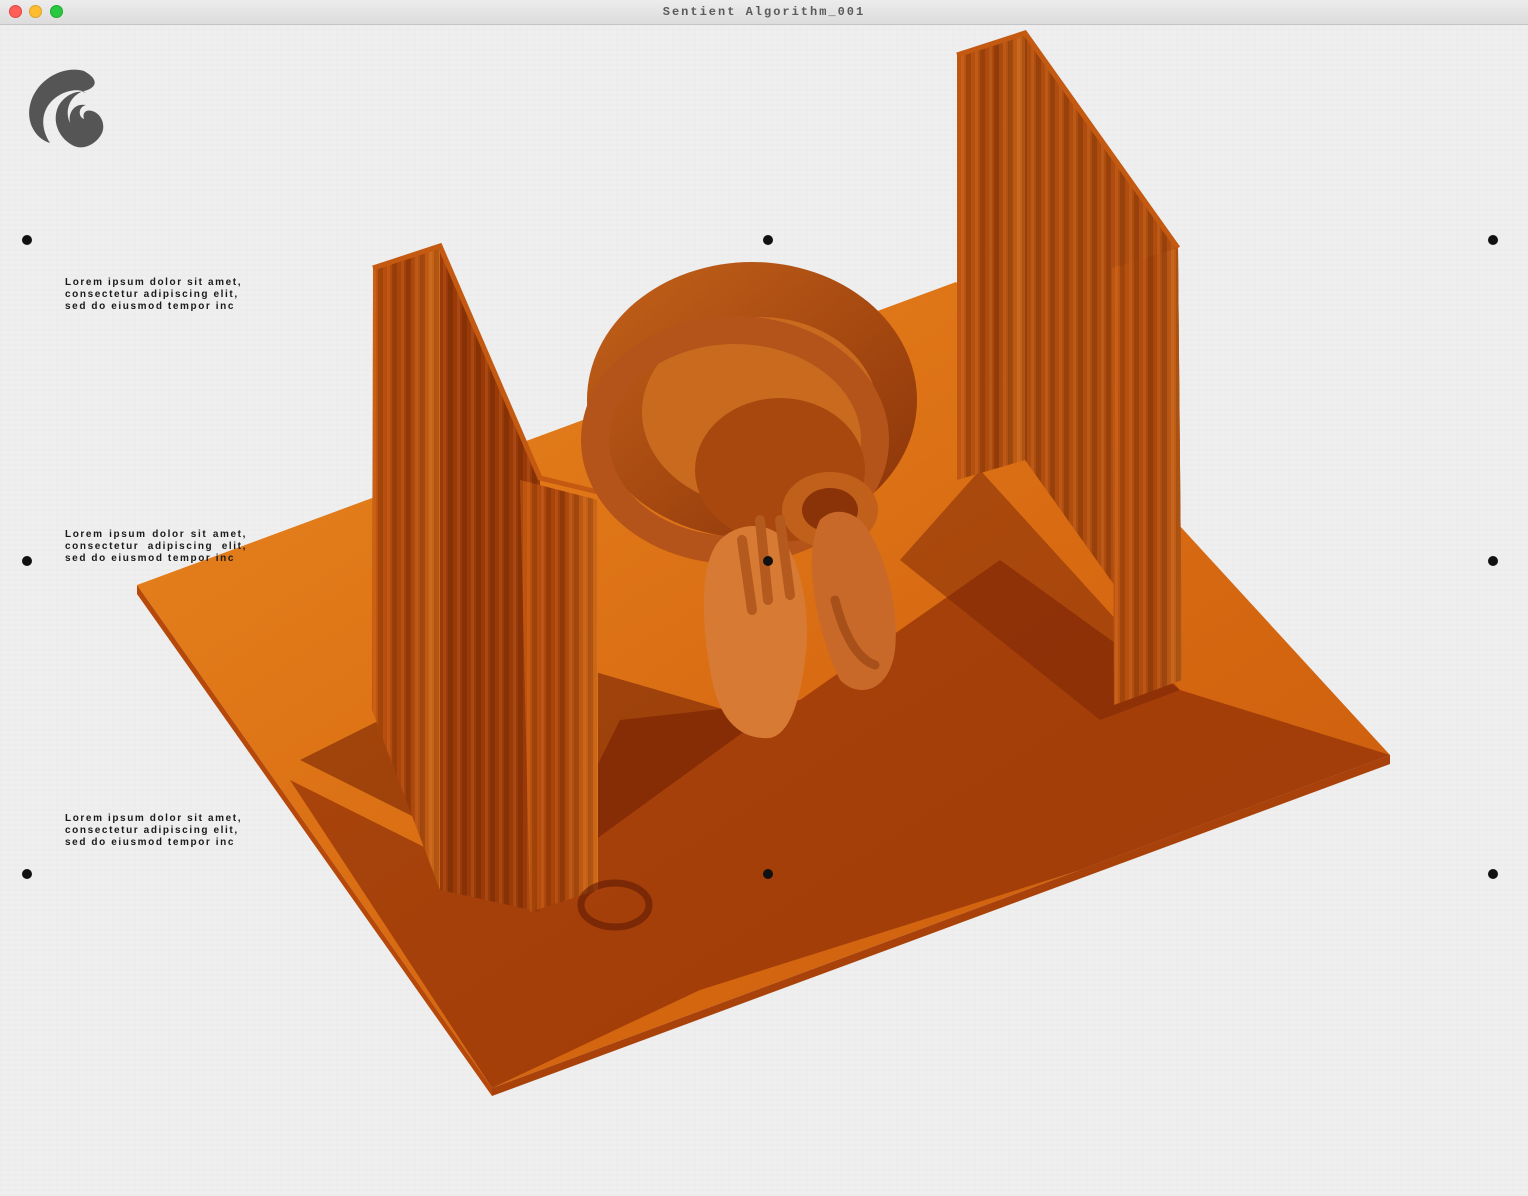 This screenshot has width=1528, height=1196. I want to click on title-bar: Sentient Algorithm_001, so click(764, 12).